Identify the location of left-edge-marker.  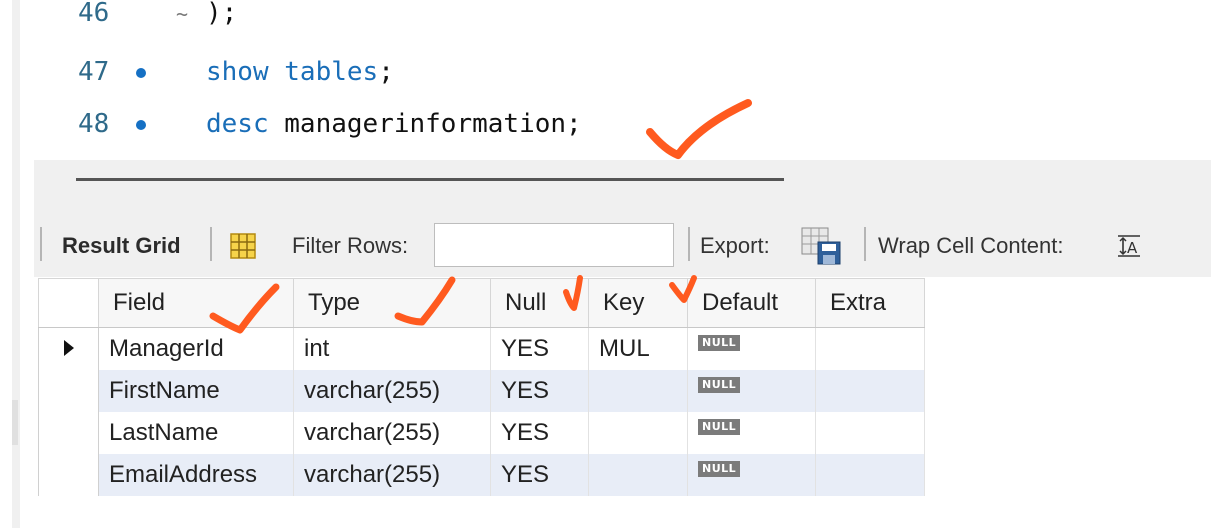
(15, 422).